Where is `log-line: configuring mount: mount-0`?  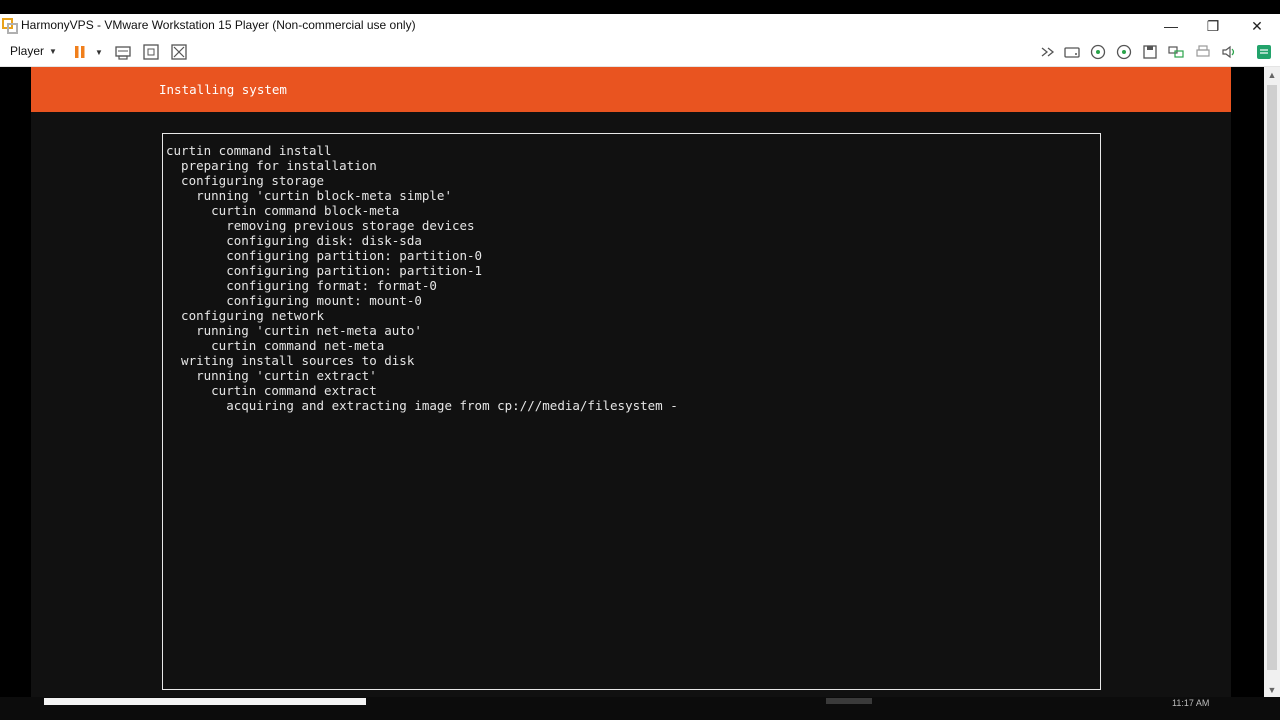 log-line: configuring mount: mount-0 is located at coordinates (294, 300).